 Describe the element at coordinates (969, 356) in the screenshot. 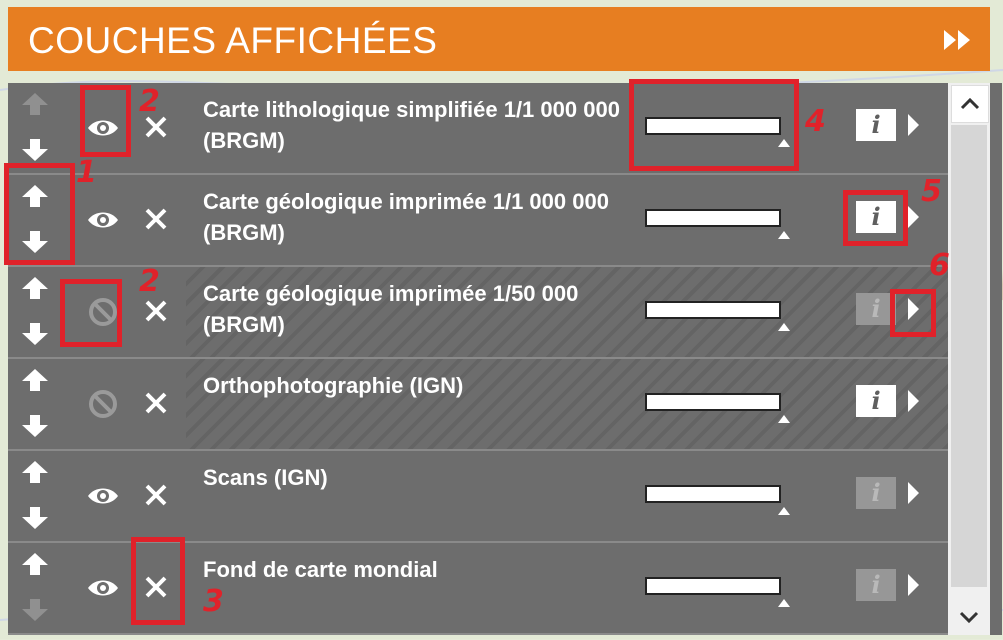

I see `scroll-thumb` at that location.